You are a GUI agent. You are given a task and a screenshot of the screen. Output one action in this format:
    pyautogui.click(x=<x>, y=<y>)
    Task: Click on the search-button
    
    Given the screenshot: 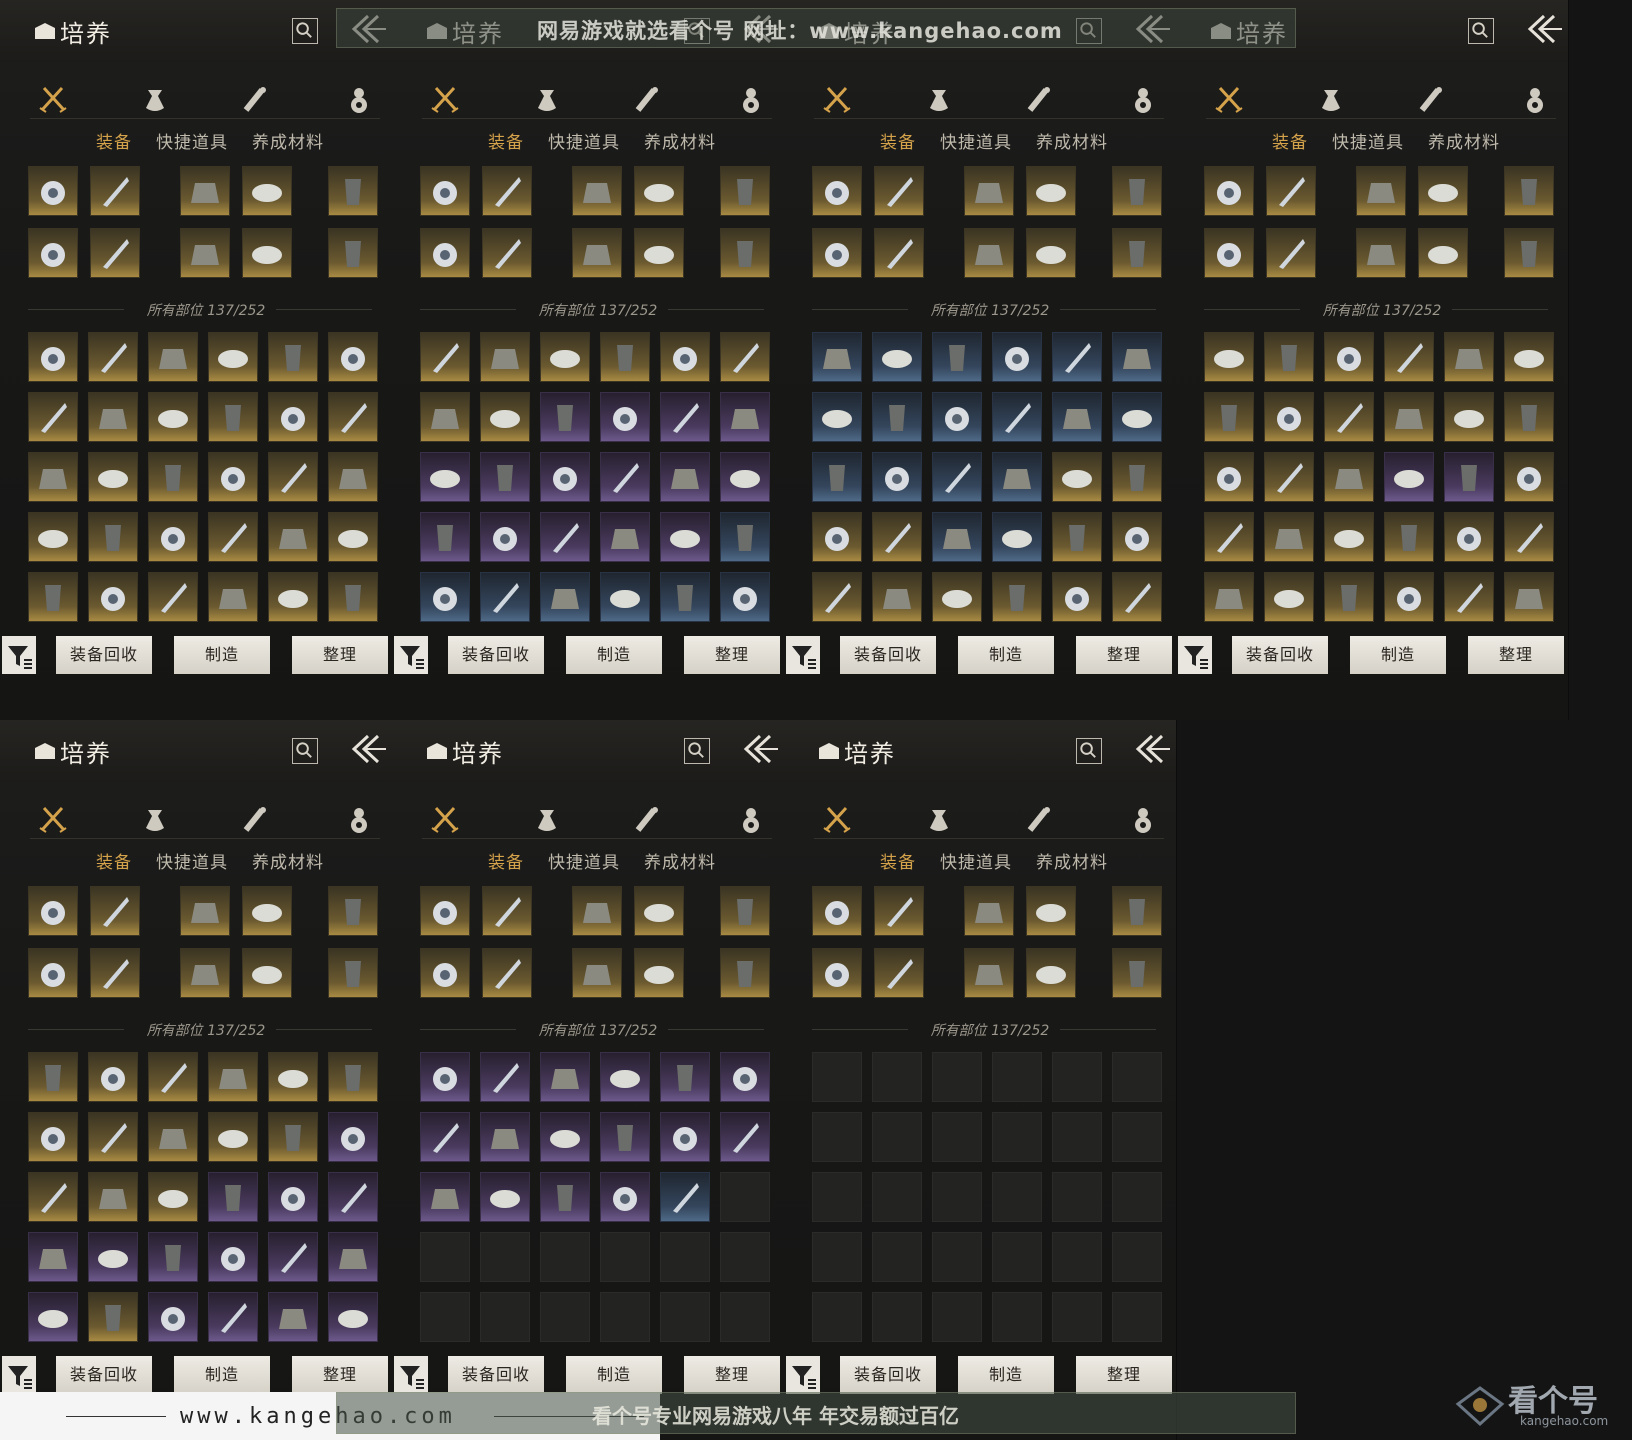 What is the action you would take?
    pyautogui.click(x=1481, y=31)
    